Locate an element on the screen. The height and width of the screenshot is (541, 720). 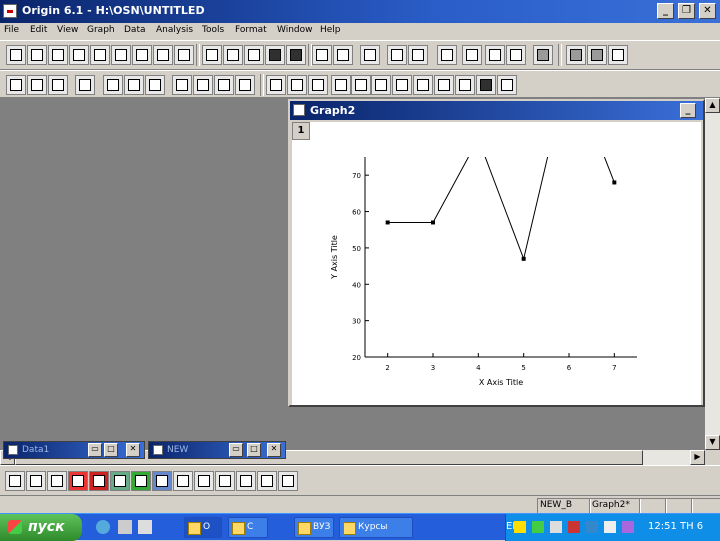
line-tool-icon is located at coordinates (465, 85).